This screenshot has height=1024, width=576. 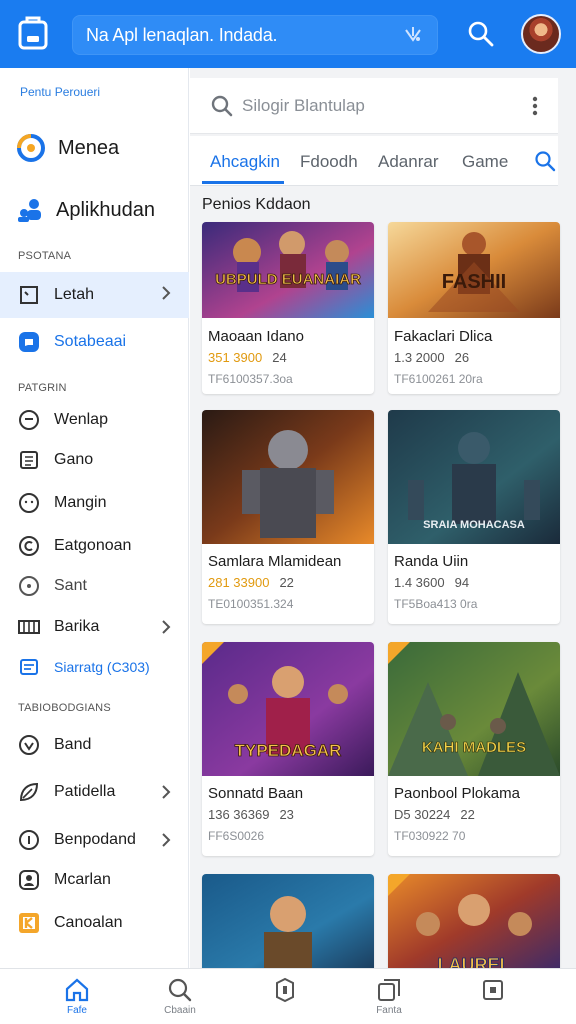 I want to click on sidebar-item-label: Letah, so click(x=74, y=294).